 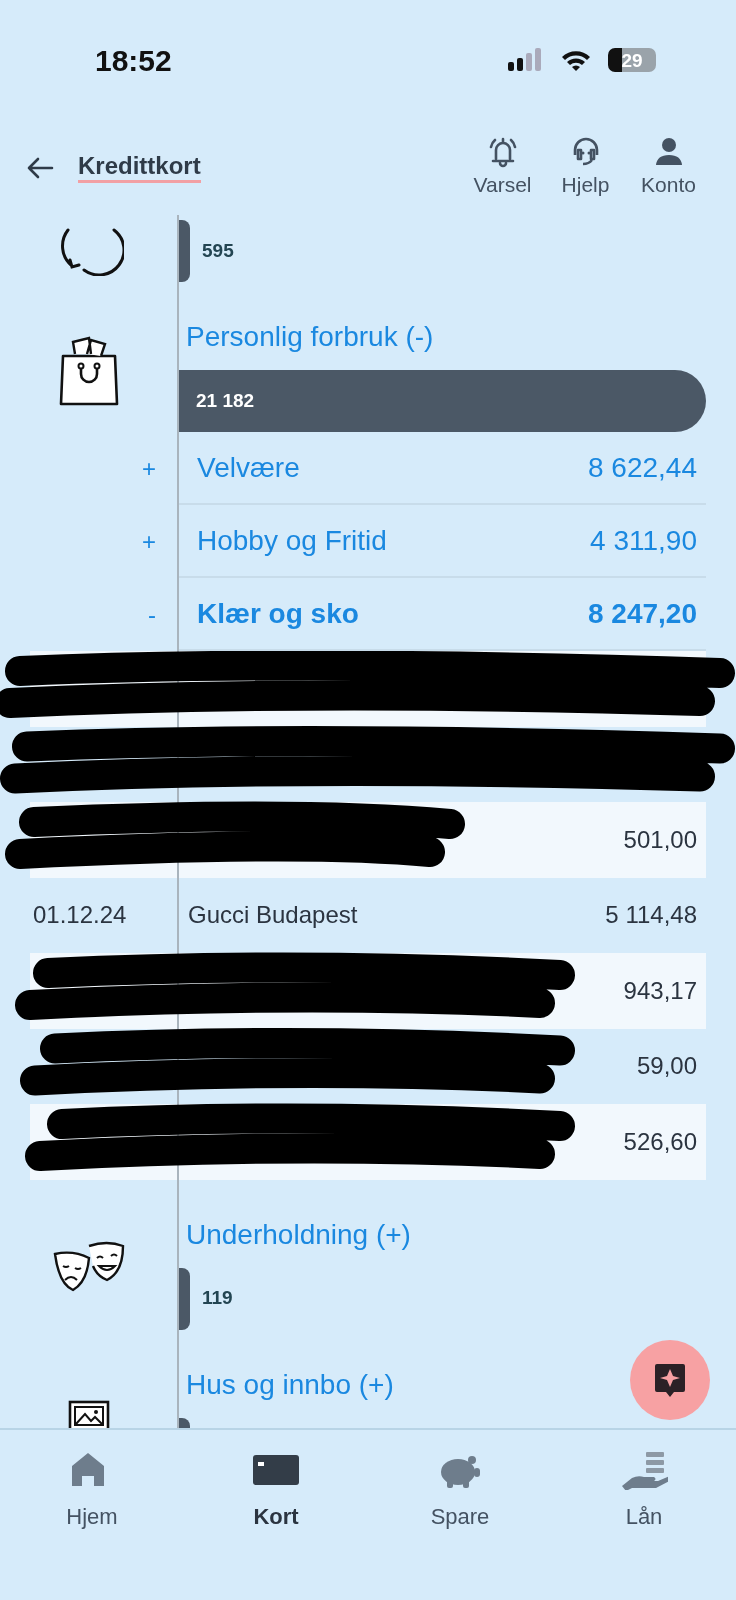 I want to click on expand-toggle: -, so click(x=160, y=614).